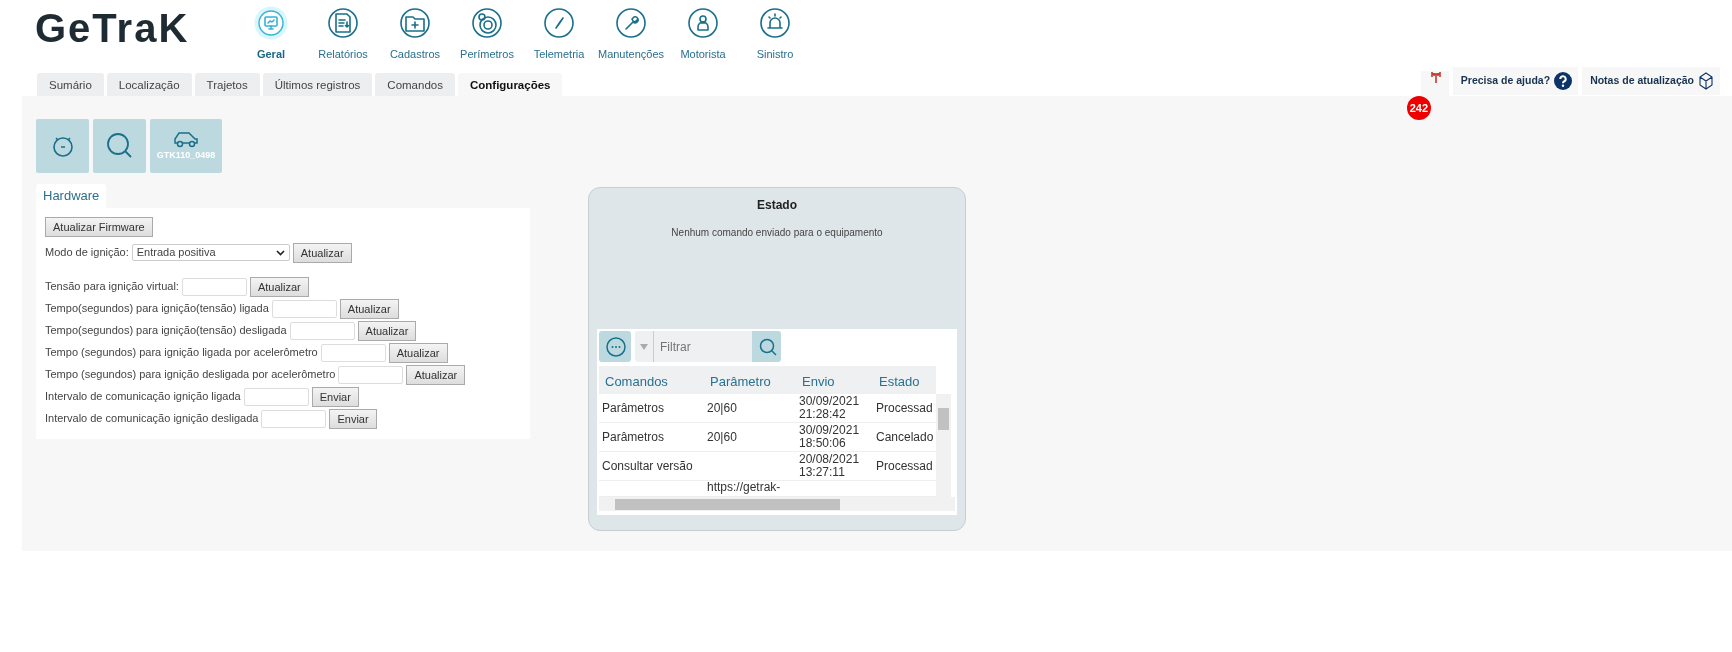 This screenshot has width=1732, height=652. What do you see at coordinates (1434, 85) in the screenshot?
I see `alerts-button` at bounding box center [1434, 85].